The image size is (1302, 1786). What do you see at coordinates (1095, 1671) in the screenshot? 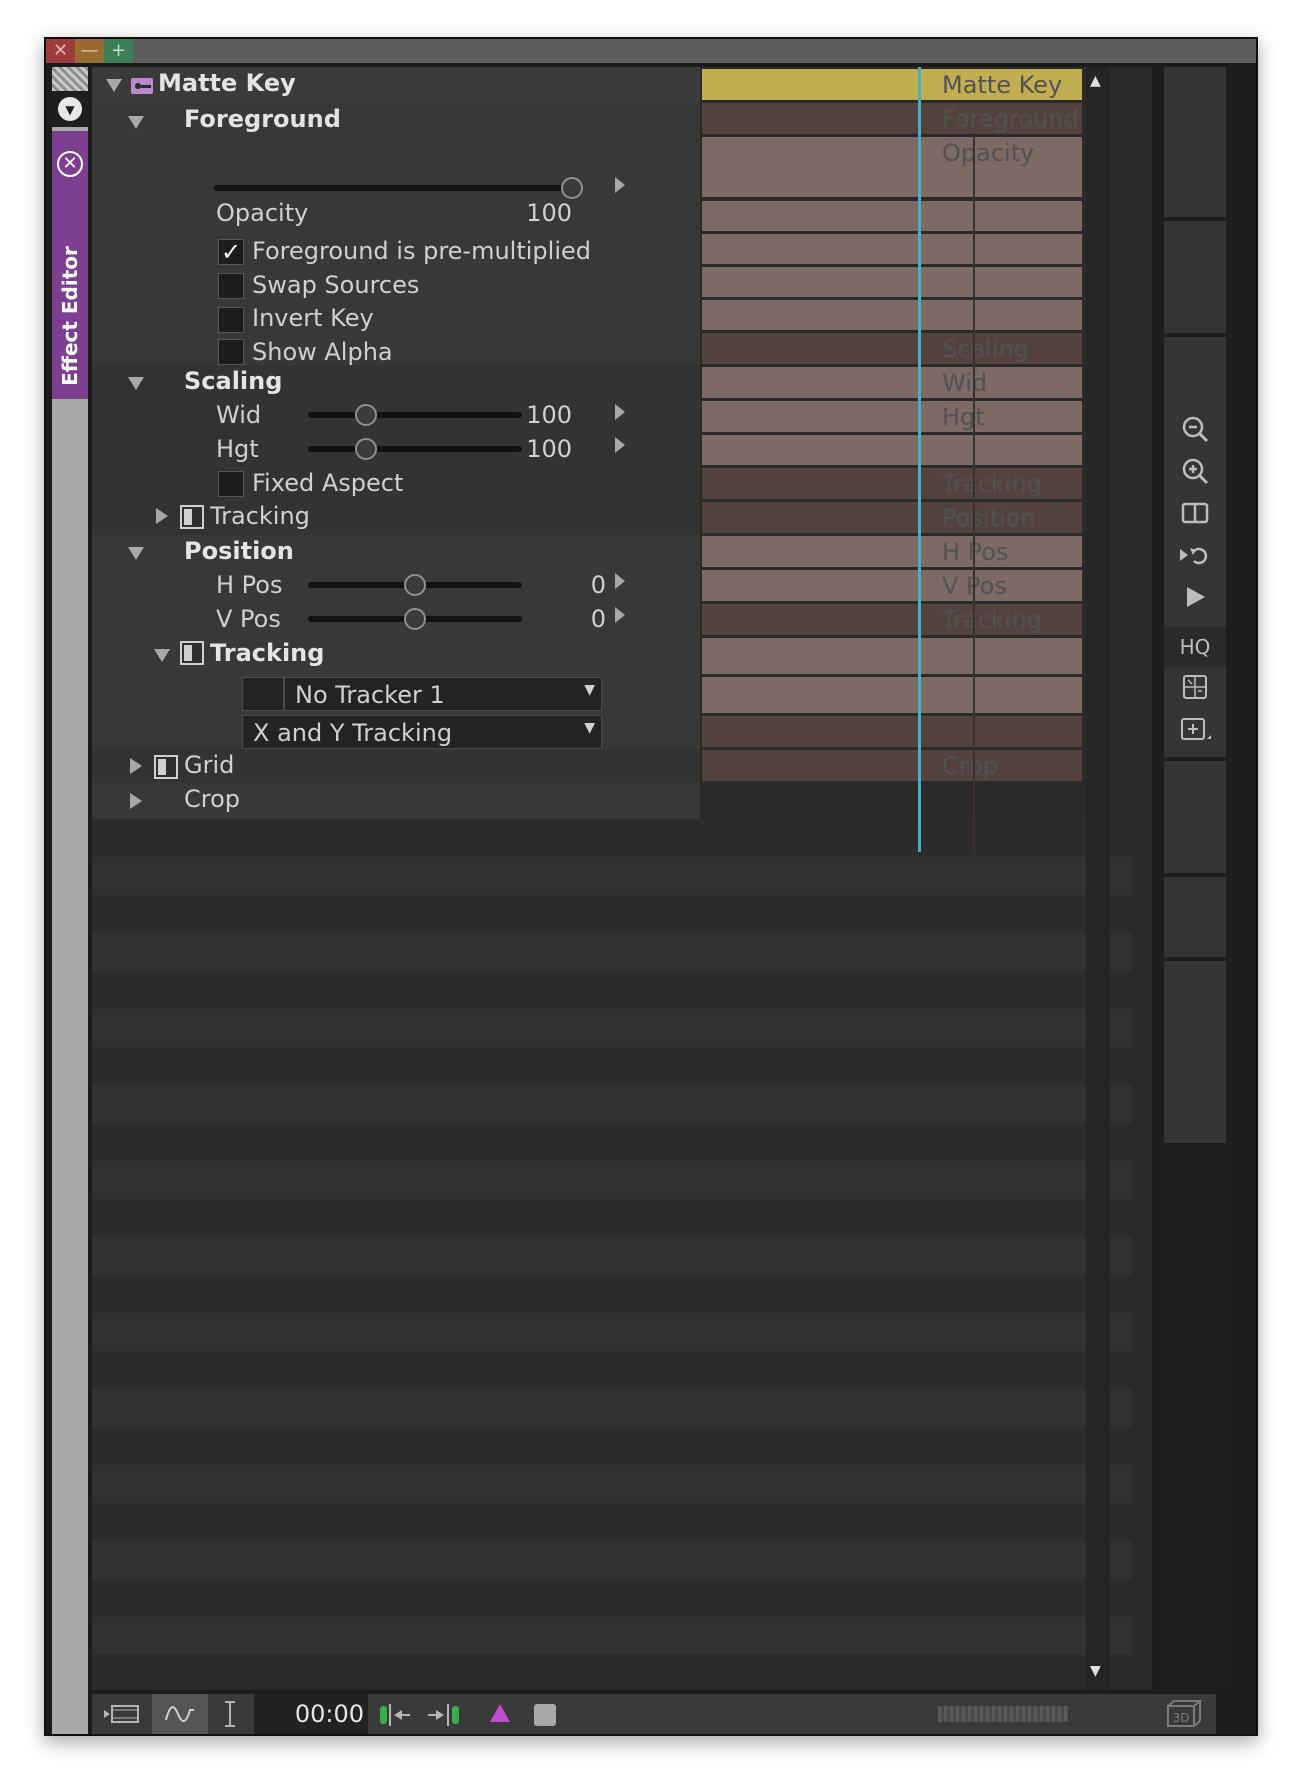
I see `scroll-down-icon: ▼` at bounding box center [1095, 1671].